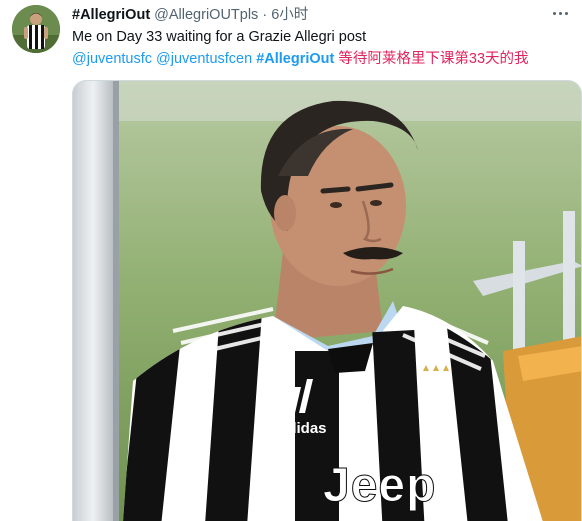 Image resolution: width=582 pixels, height=521 pixels. I want to click on mention-juventusfcen: @juventusfcen, so click(204, 59).